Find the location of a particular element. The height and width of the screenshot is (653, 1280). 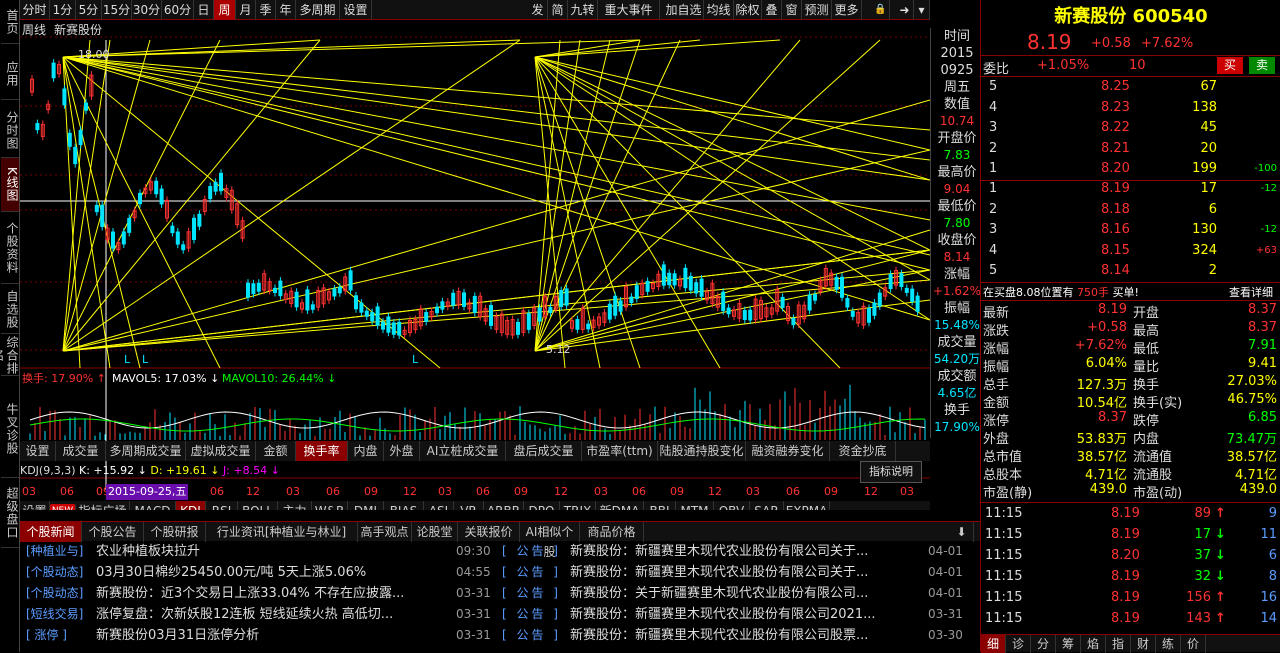

toolbar-5: 均线 is located at coordinates (719, 10).